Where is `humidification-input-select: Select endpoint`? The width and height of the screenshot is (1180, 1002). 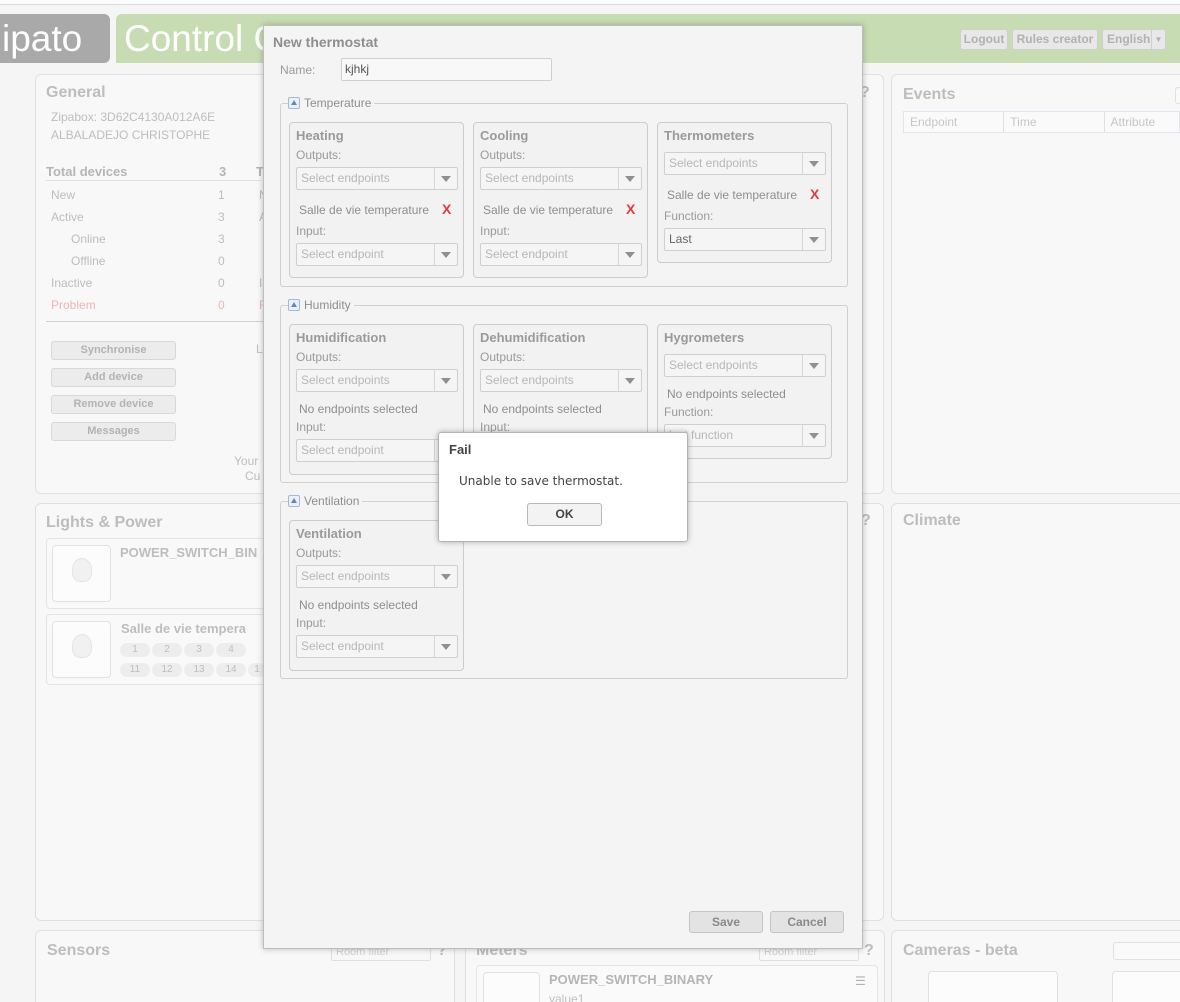
humidification-input-select: Select endpoint is located at coordinates (377, 450).